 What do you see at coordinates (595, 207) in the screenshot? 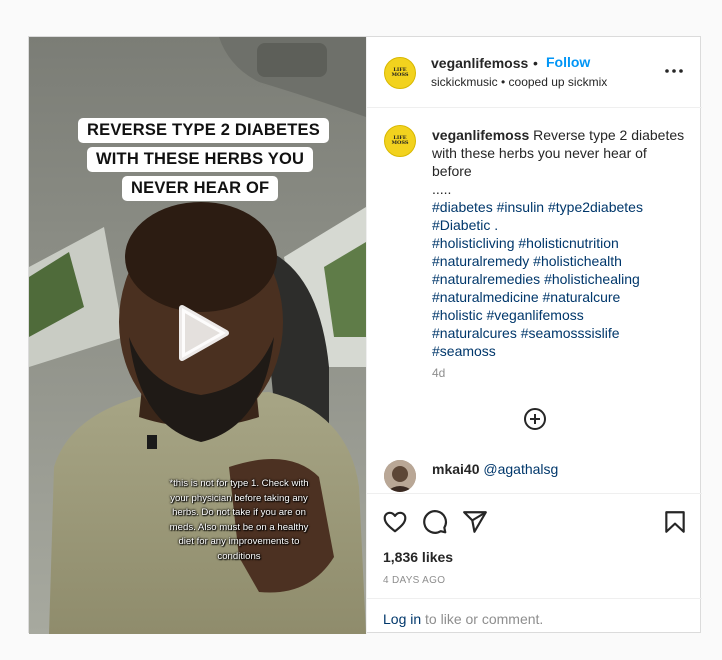
I see `hashtag-link: #type2diabetes` at bounding box center [595, 207].